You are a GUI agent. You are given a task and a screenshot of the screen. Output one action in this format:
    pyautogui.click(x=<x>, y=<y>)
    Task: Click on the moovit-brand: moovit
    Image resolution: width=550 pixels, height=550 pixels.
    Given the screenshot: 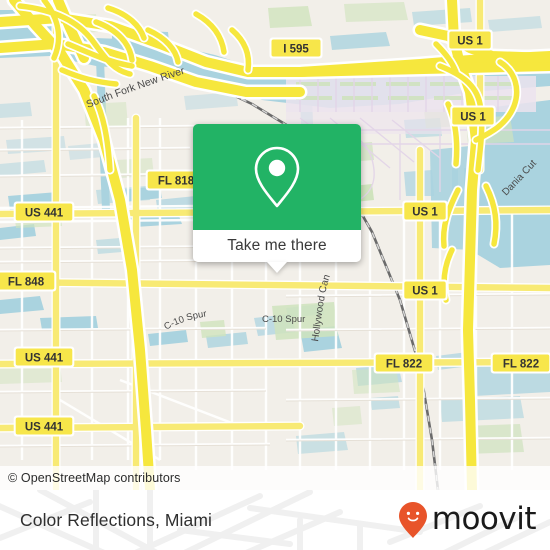 What is the action you would take?
    pyautogui.click(x=467, y=520)
    